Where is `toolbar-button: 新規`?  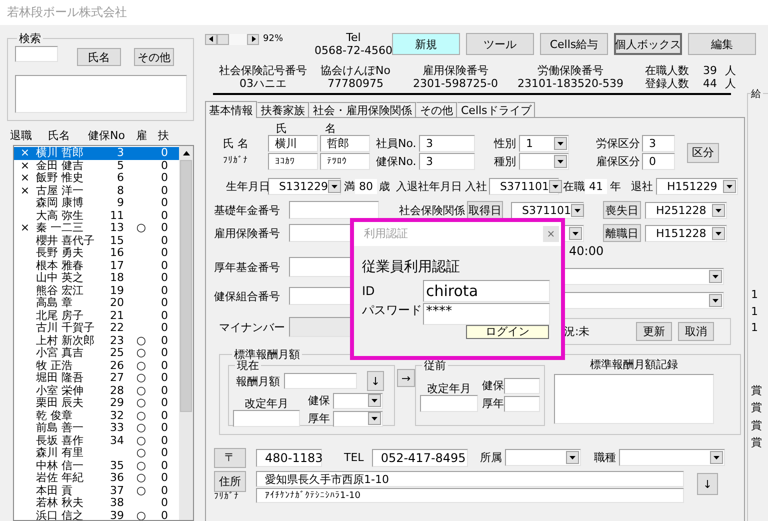 toolbar-button: 新規 is located at coordinates (426, 44).